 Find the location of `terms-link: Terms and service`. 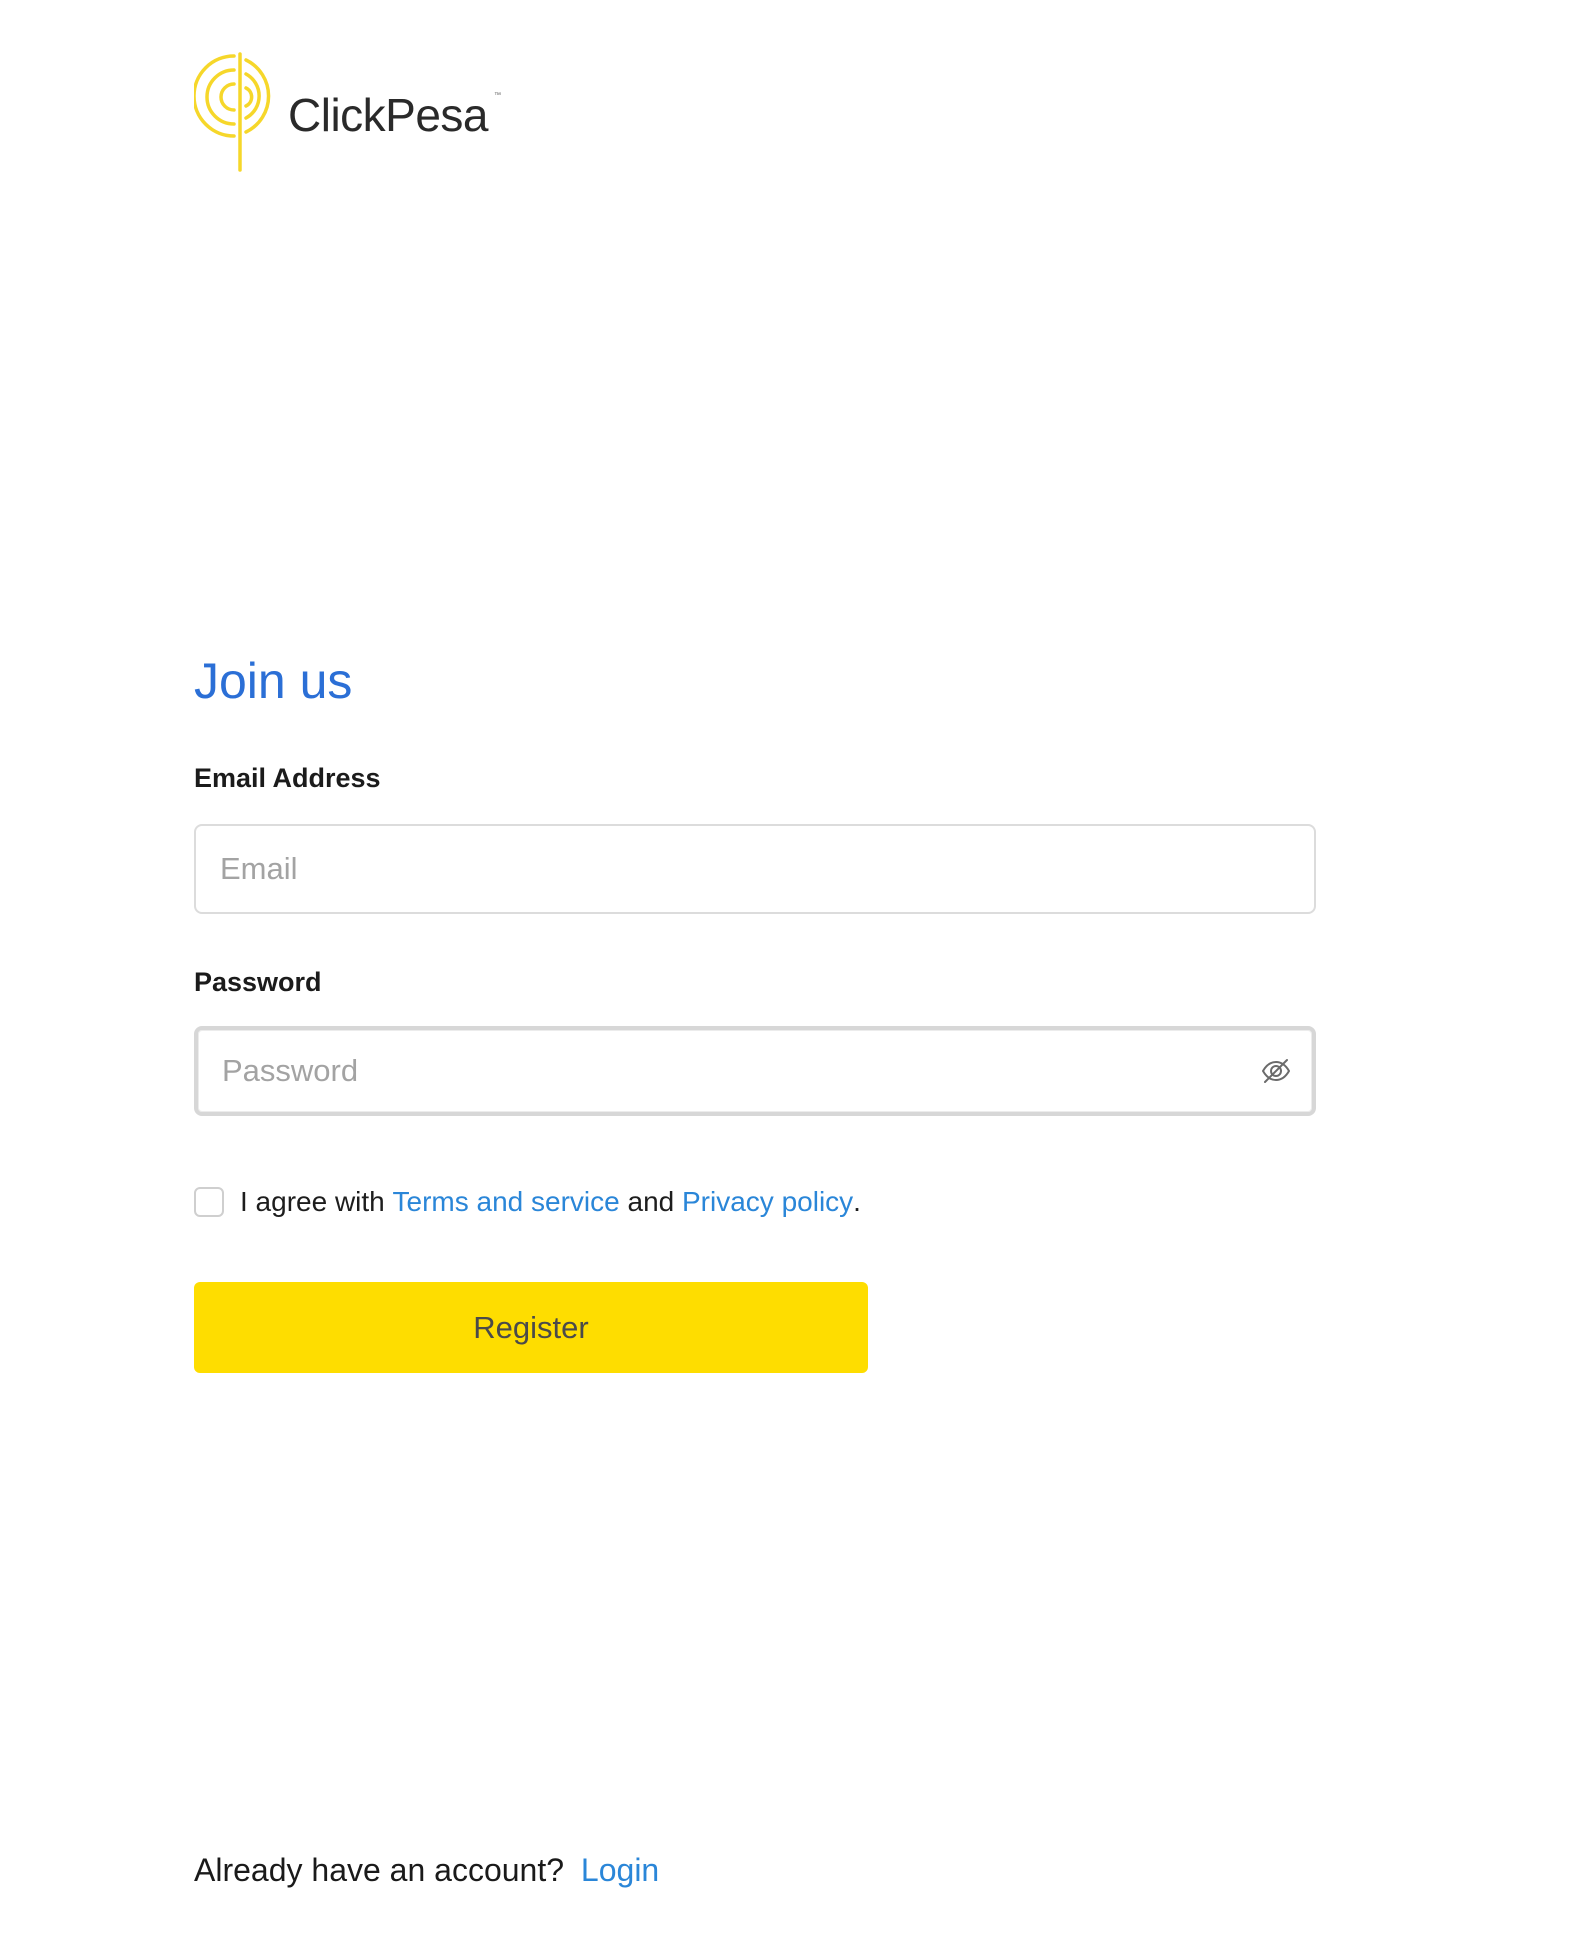

terms-link: Terms and service is located at coordinates (506, 1202).